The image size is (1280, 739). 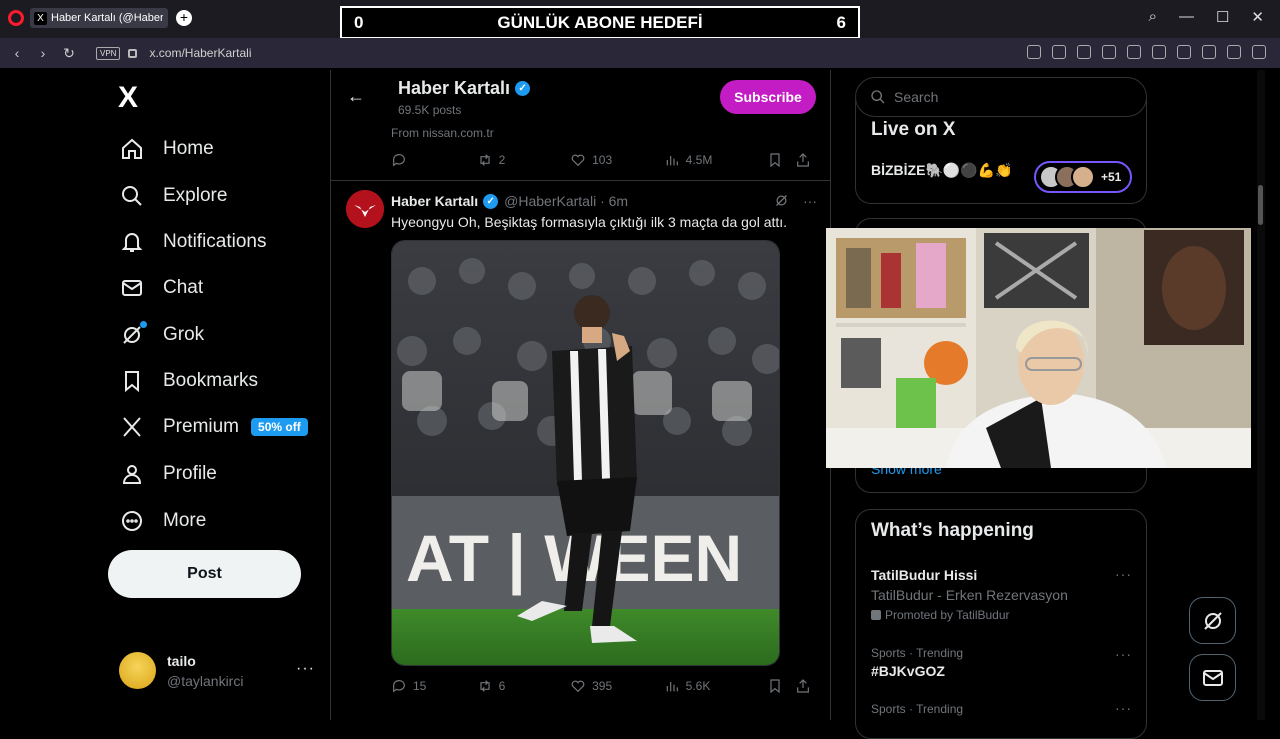 What do you see at coordinates (1184, 52) in the screenshot?
I see `download-icon` at bounding box center [1184, 52].